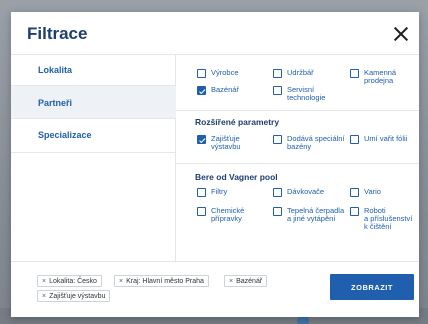 Image resolution: width=428 pixels, height=324 pixels. I want to click on checkbox-tepelna-cerpadla: Tepelná čerpadla a jiné vytápění, so click(308, 215).